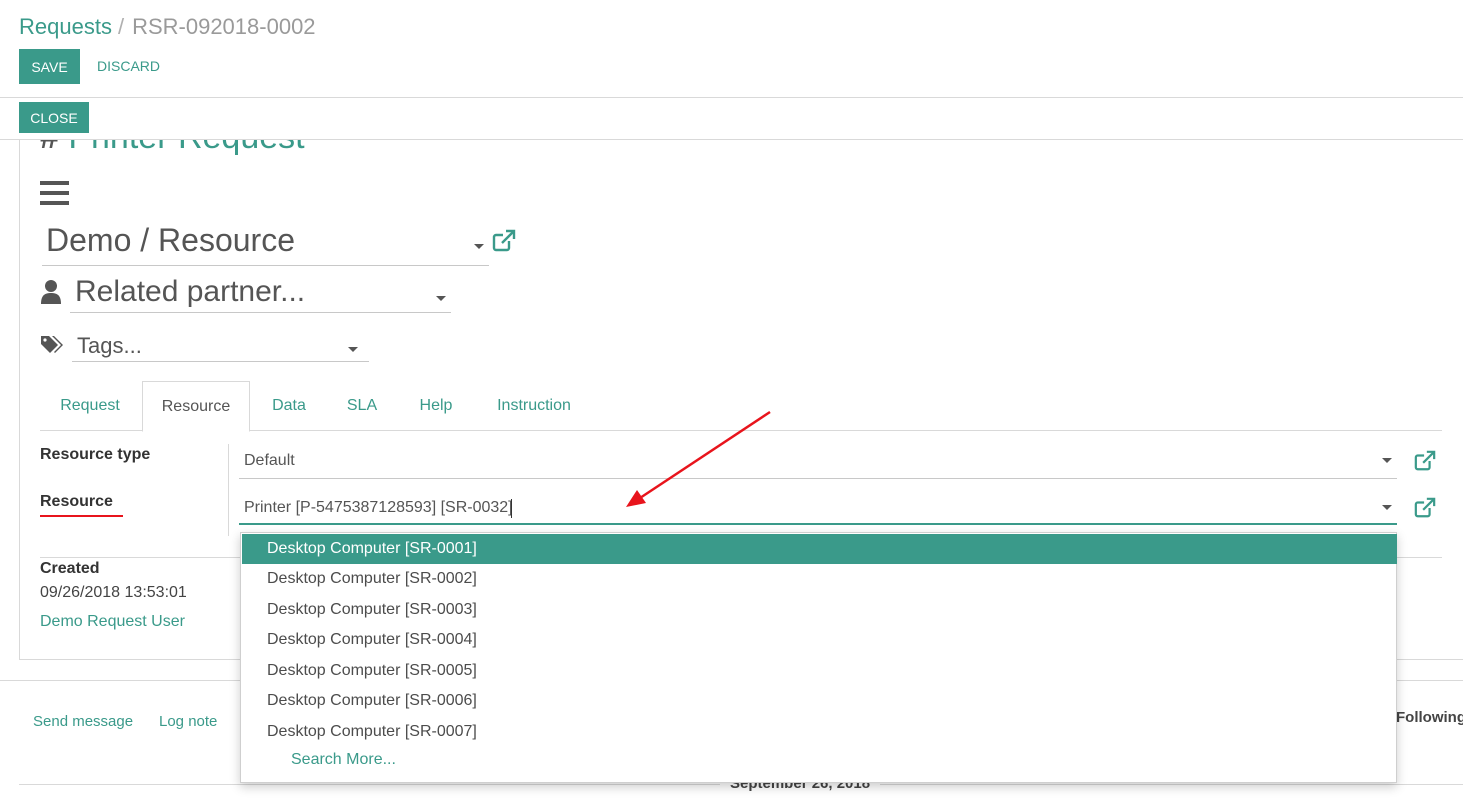 The width and height of the screenshot is (1463, 799). I want to click on breadcrumb-current: RSR-092018-0002, so click(224, 26).